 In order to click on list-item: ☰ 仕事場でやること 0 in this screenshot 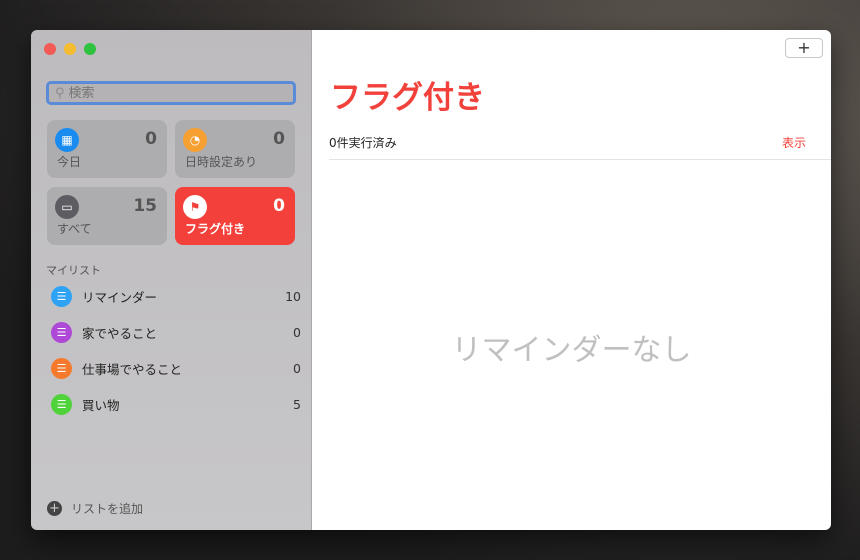, I will do `click(176, 368)`.